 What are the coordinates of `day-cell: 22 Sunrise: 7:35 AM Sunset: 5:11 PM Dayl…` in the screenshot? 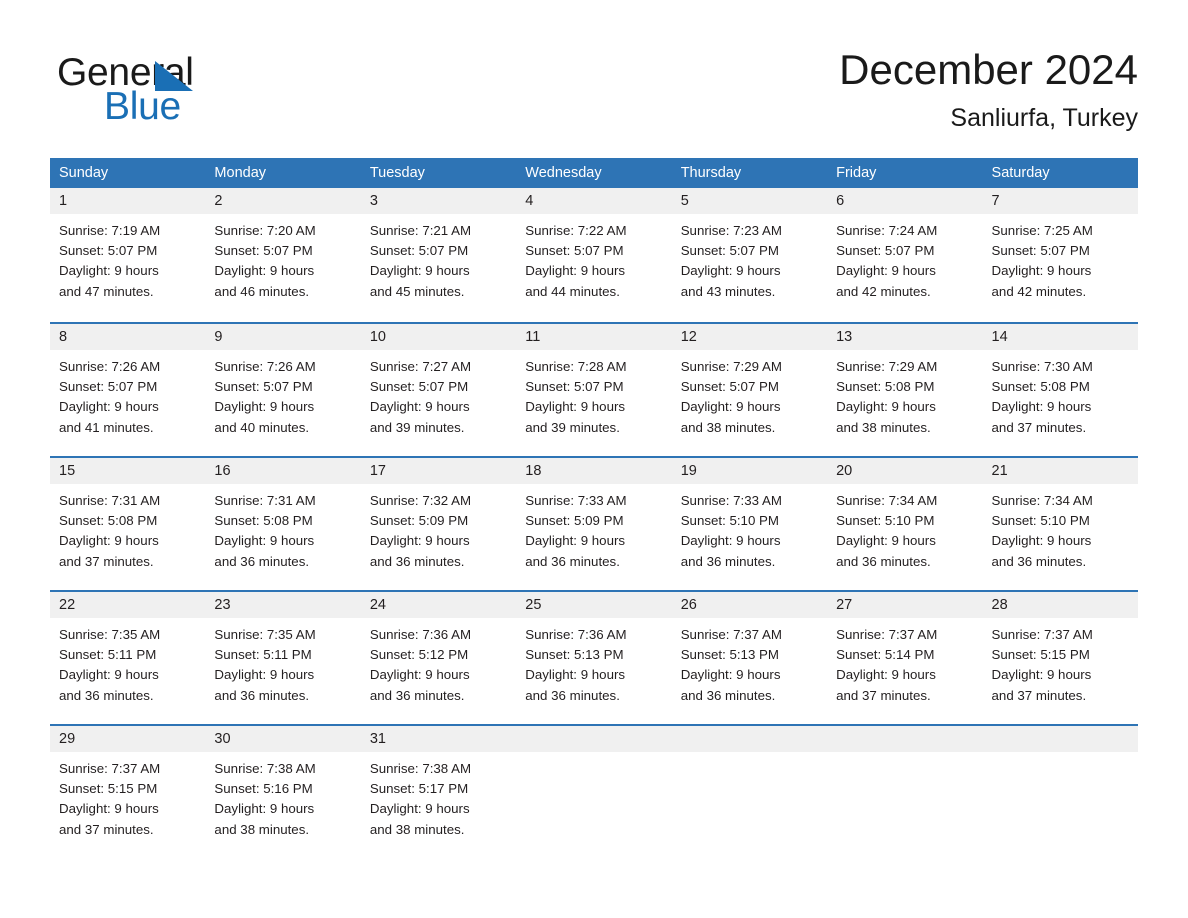 It's located at (128, 658).